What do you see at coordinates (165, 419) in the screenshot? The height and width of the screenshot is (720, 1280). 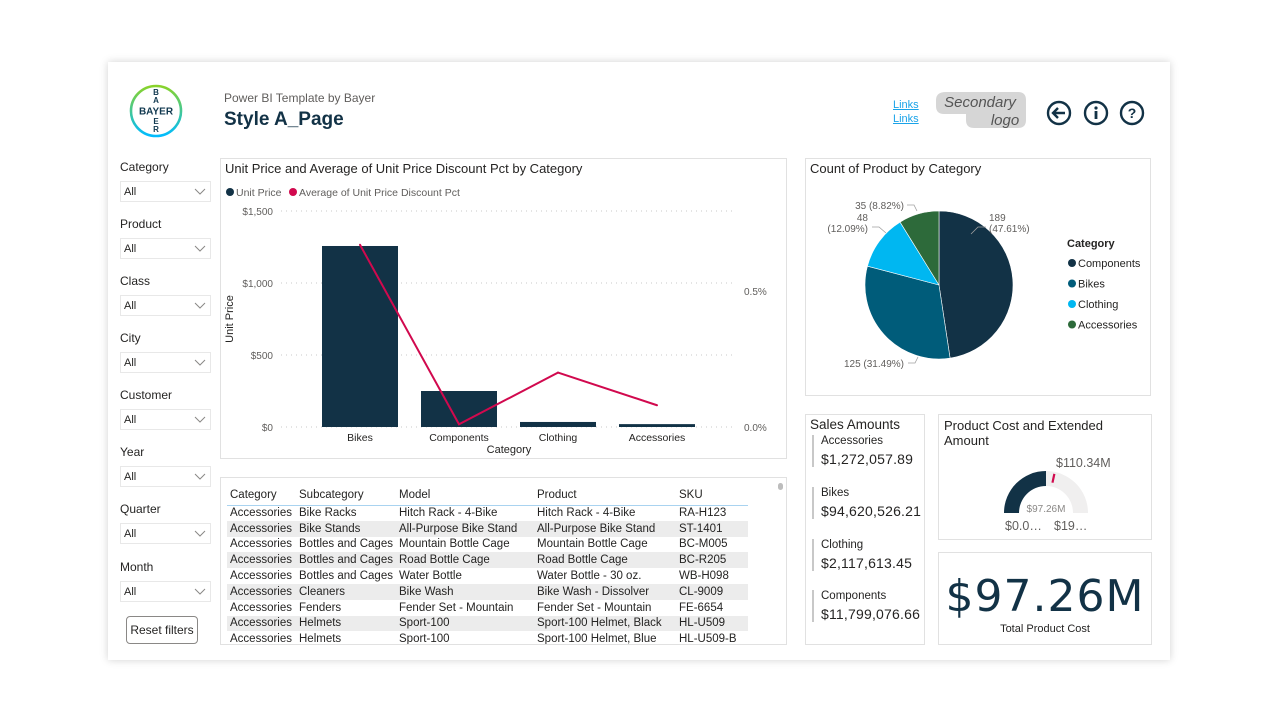 I see `slicer-customer-dropdown: All` at bounding box center [165, 419].